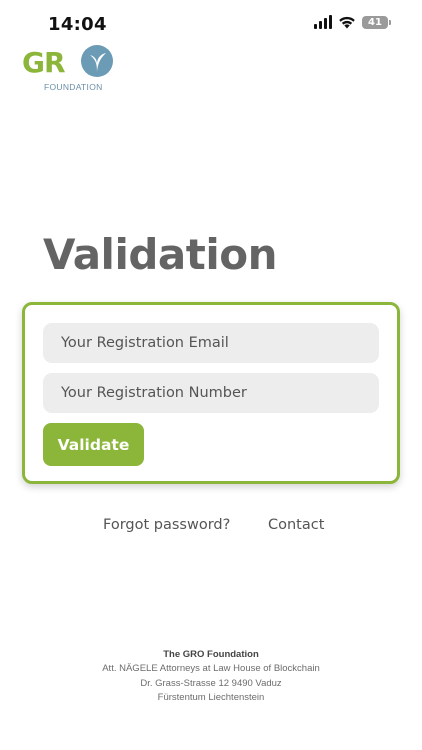 The height and width of the screenshot is (750, 422). Describe the element at coordinates (211, 697) in the screenshot. I see `footer-address-line: Fürstentum Liechtenstein` at that location.